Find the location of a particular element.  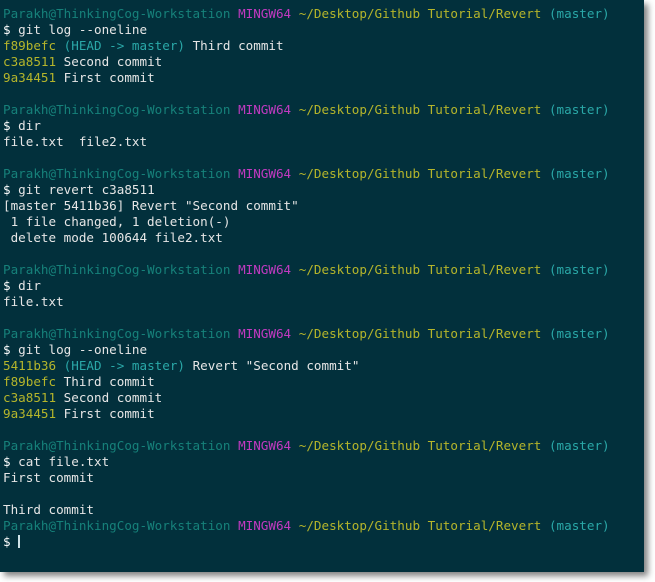

command-line: $ git revert c3a8511 is located at coordinates (323, 190).